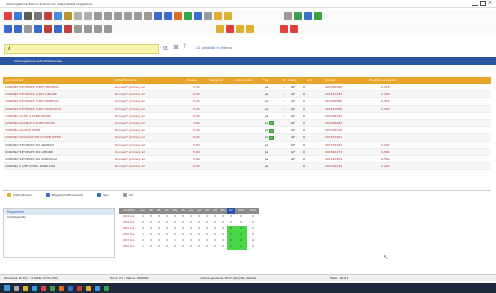 The width and height of the screenshot is (496, 293). Describe the element at coordinates (148, 16) in the screenshot. I see `tools-icon` at that location.